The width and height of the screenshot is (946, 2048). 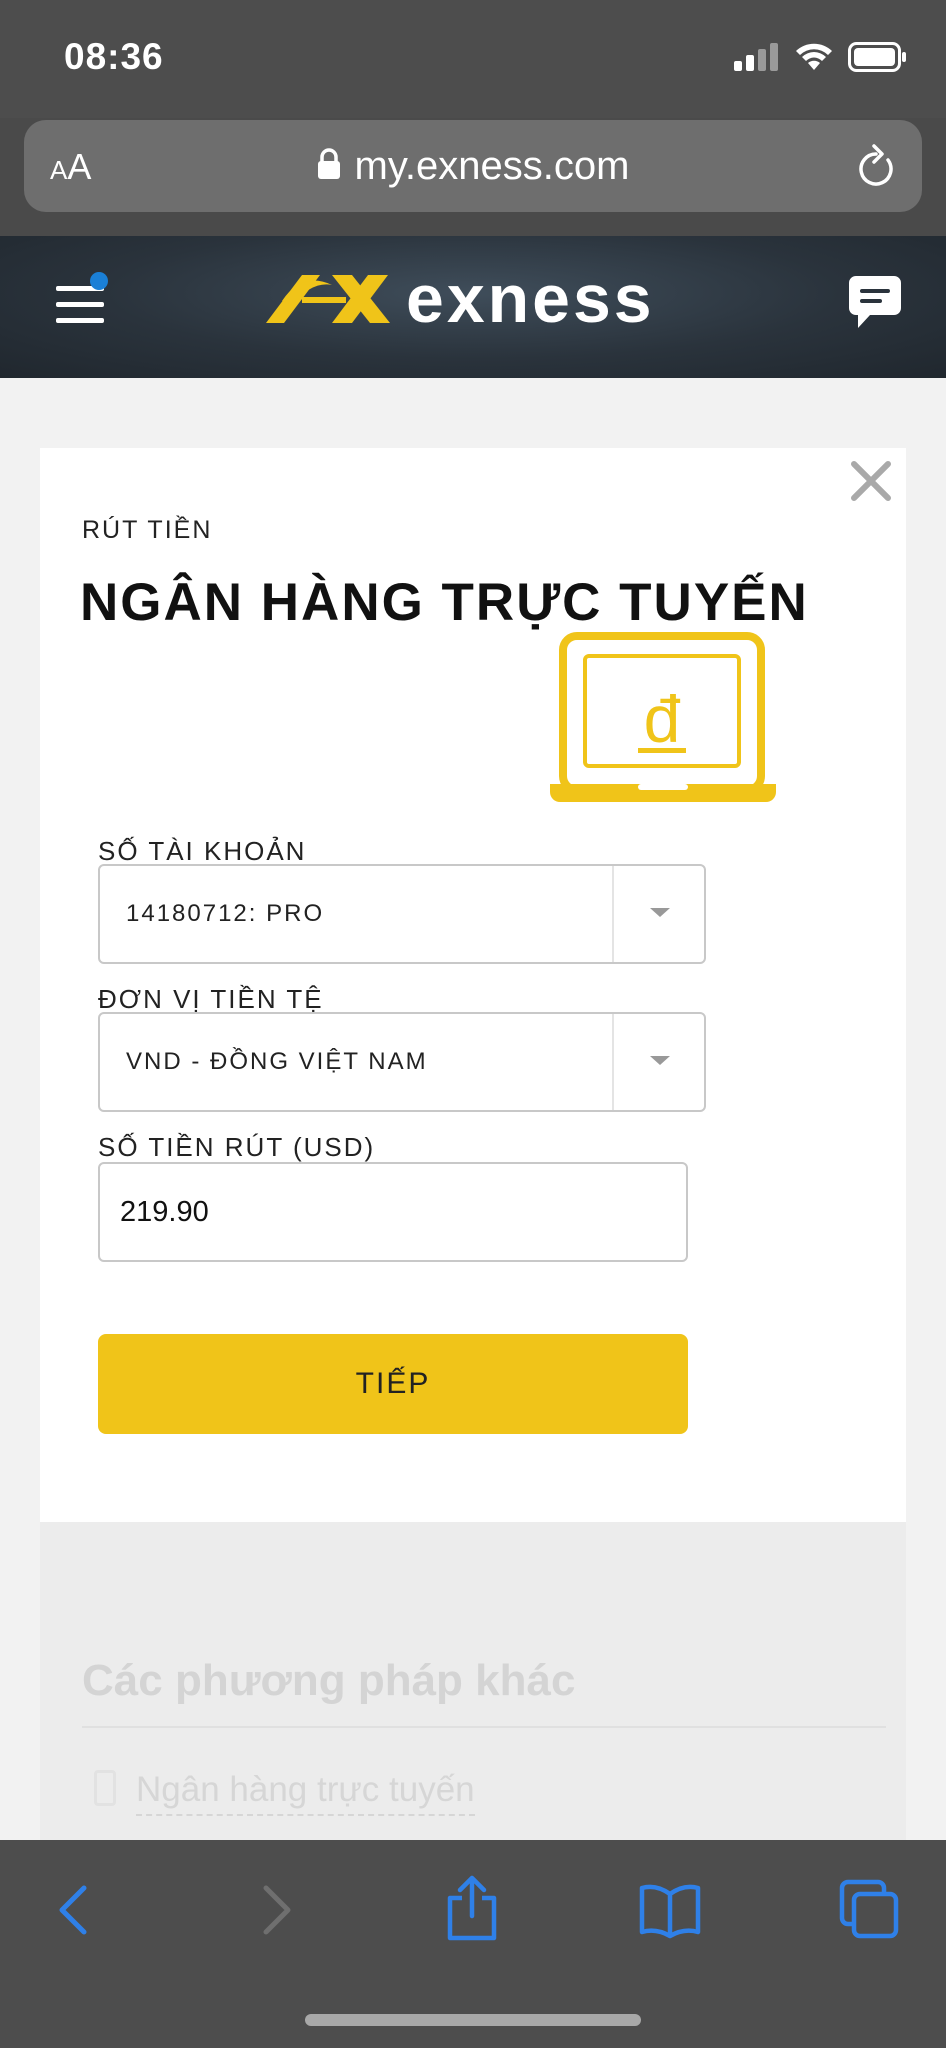 What do you see at coordinates (814, 56) in the screenshot?
I see `wifi-icon` at bounding box center [814, 56].